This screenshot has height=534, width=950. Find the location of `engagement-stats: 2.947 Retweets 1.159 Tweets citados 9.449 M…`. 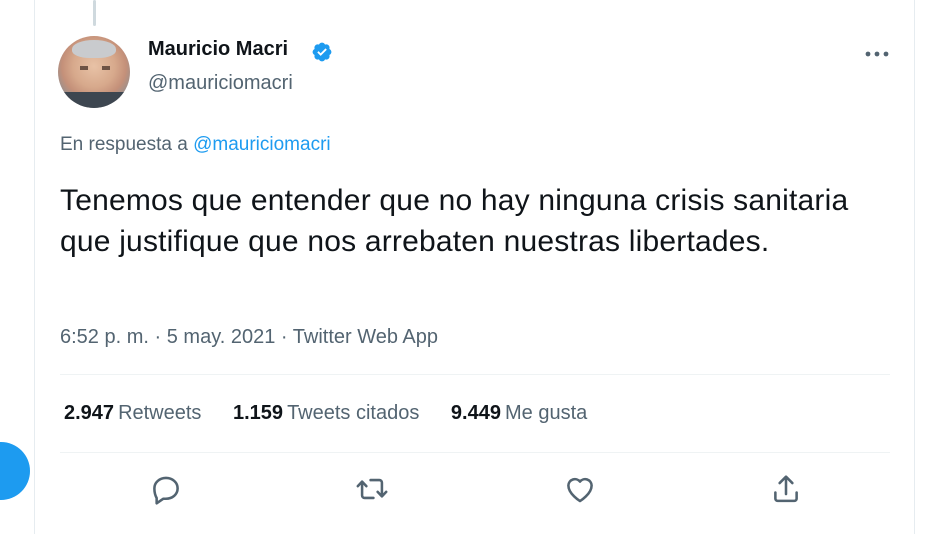

engagement-stats: 2.947 Retweets 1.159 Tweets citados 9.449 M… is located at coordinates (338, 413).